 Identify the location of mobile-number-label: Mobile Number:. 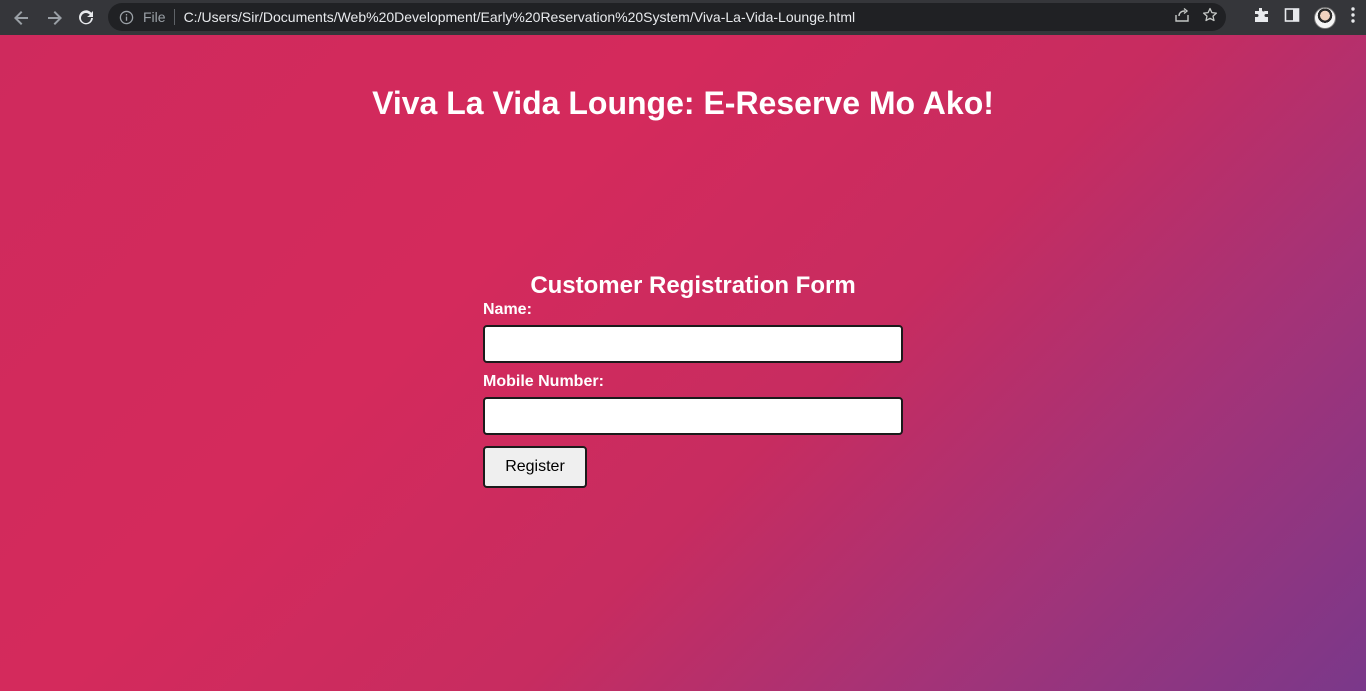
(543, 381).